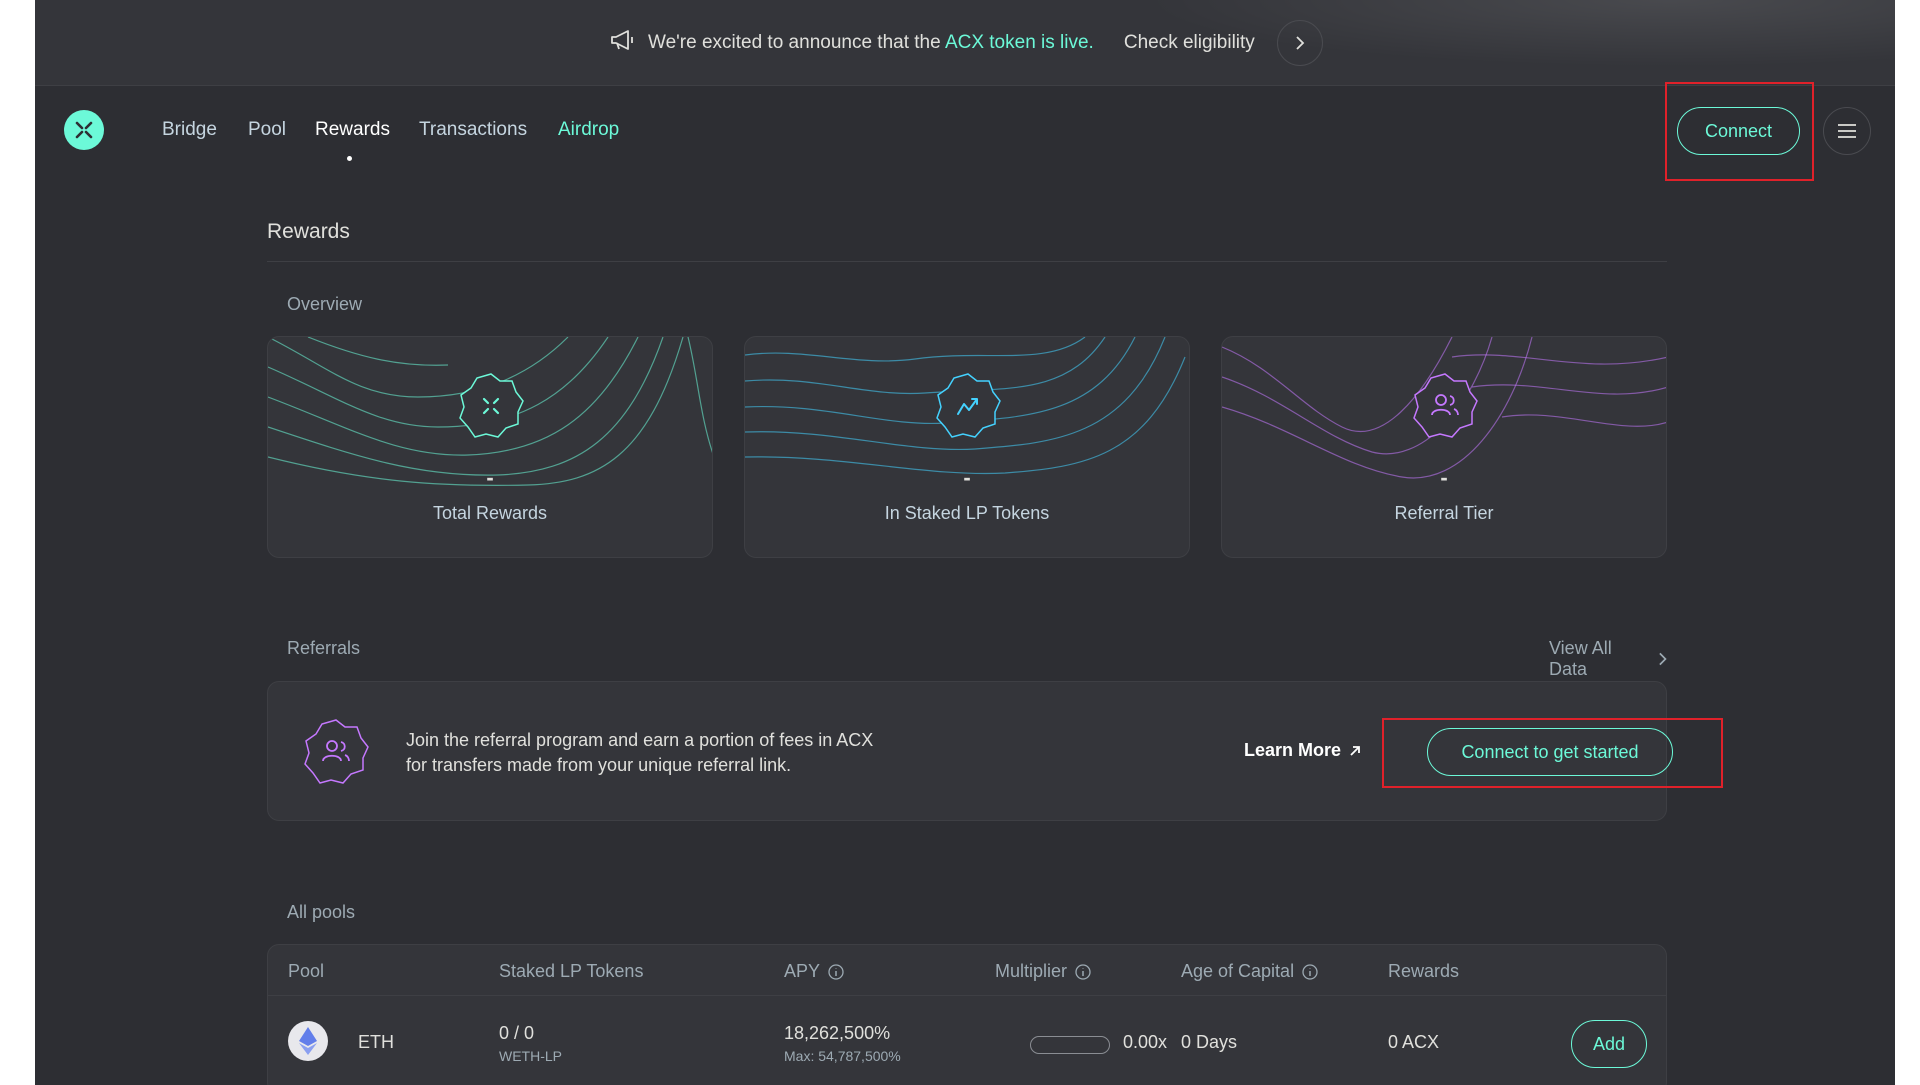 This screenshot has height=1085, width=1920. I want to click on staked-value: 0 / 0, so click(517, 1033).